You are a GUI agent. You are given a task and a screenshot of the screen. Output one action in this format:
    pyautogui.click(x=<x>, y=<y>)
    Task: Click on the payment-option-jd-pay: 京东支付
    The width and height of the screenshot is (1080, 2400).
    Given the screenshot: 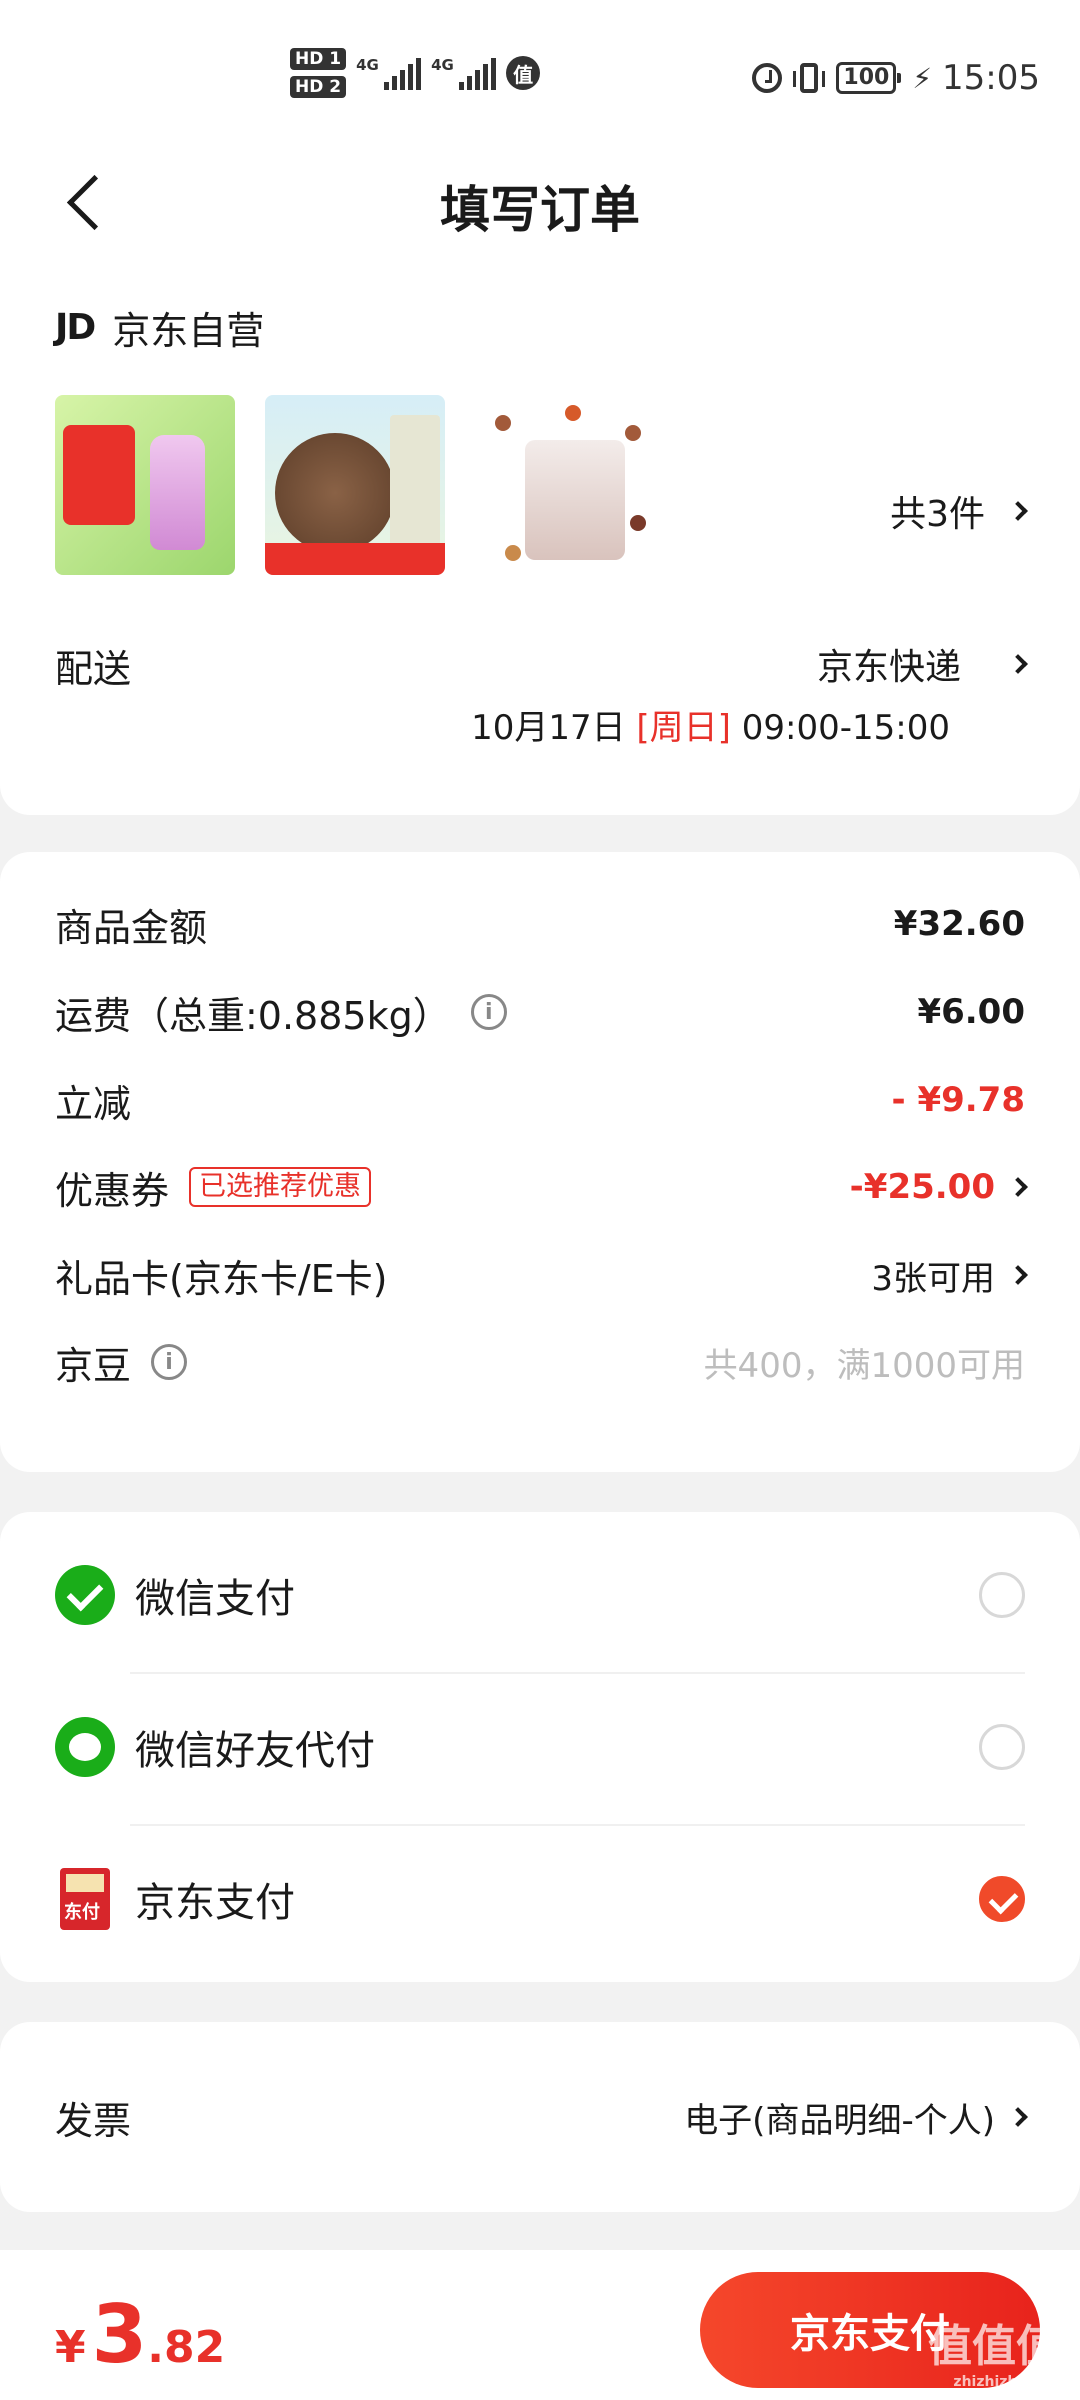 What is the action you would take?
    pyautogui.click(x=540, y=1899)
    